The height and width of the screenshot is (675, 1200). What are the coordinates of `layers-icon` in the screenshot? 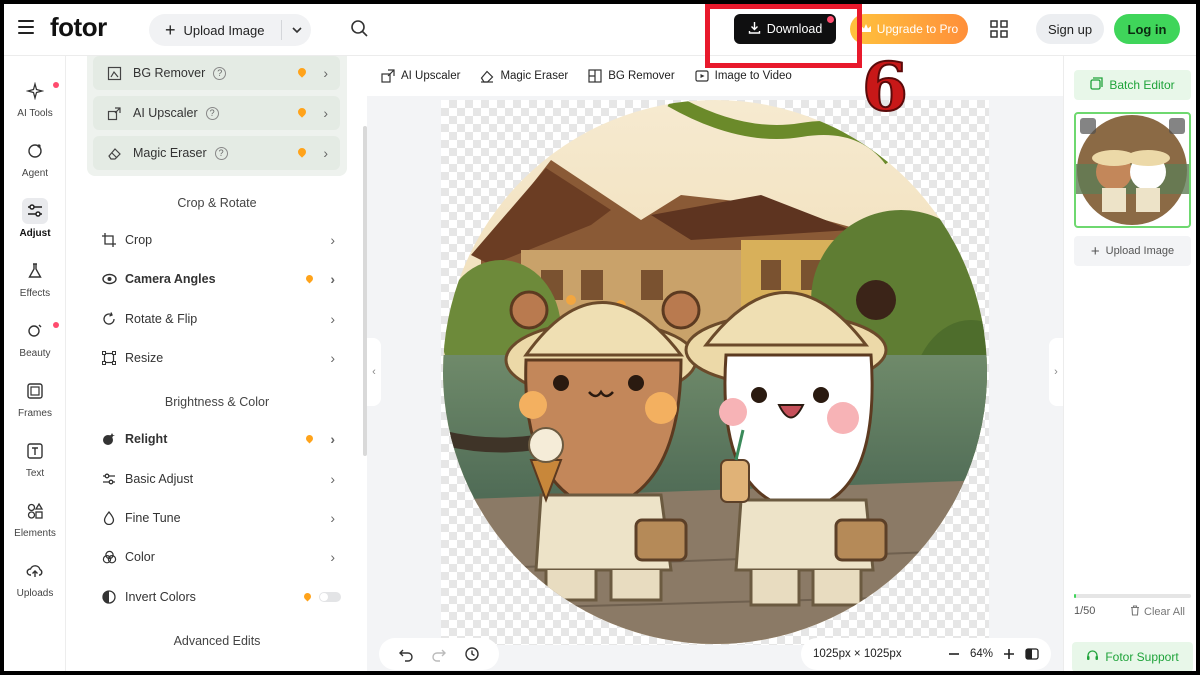 It's located at (1088, 126).